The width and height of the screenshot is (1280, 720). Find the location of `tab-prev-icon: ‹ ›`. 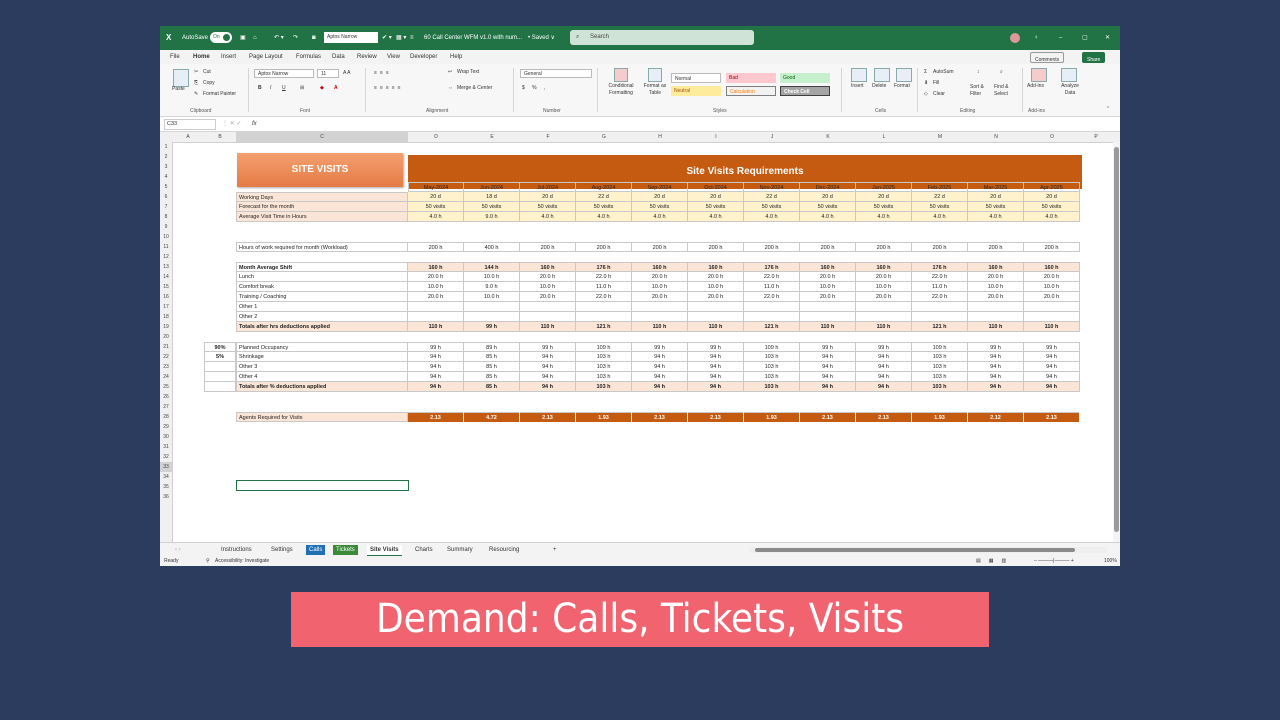

tab-prev-icon: ‹ › is located at coordinates (178, 550).